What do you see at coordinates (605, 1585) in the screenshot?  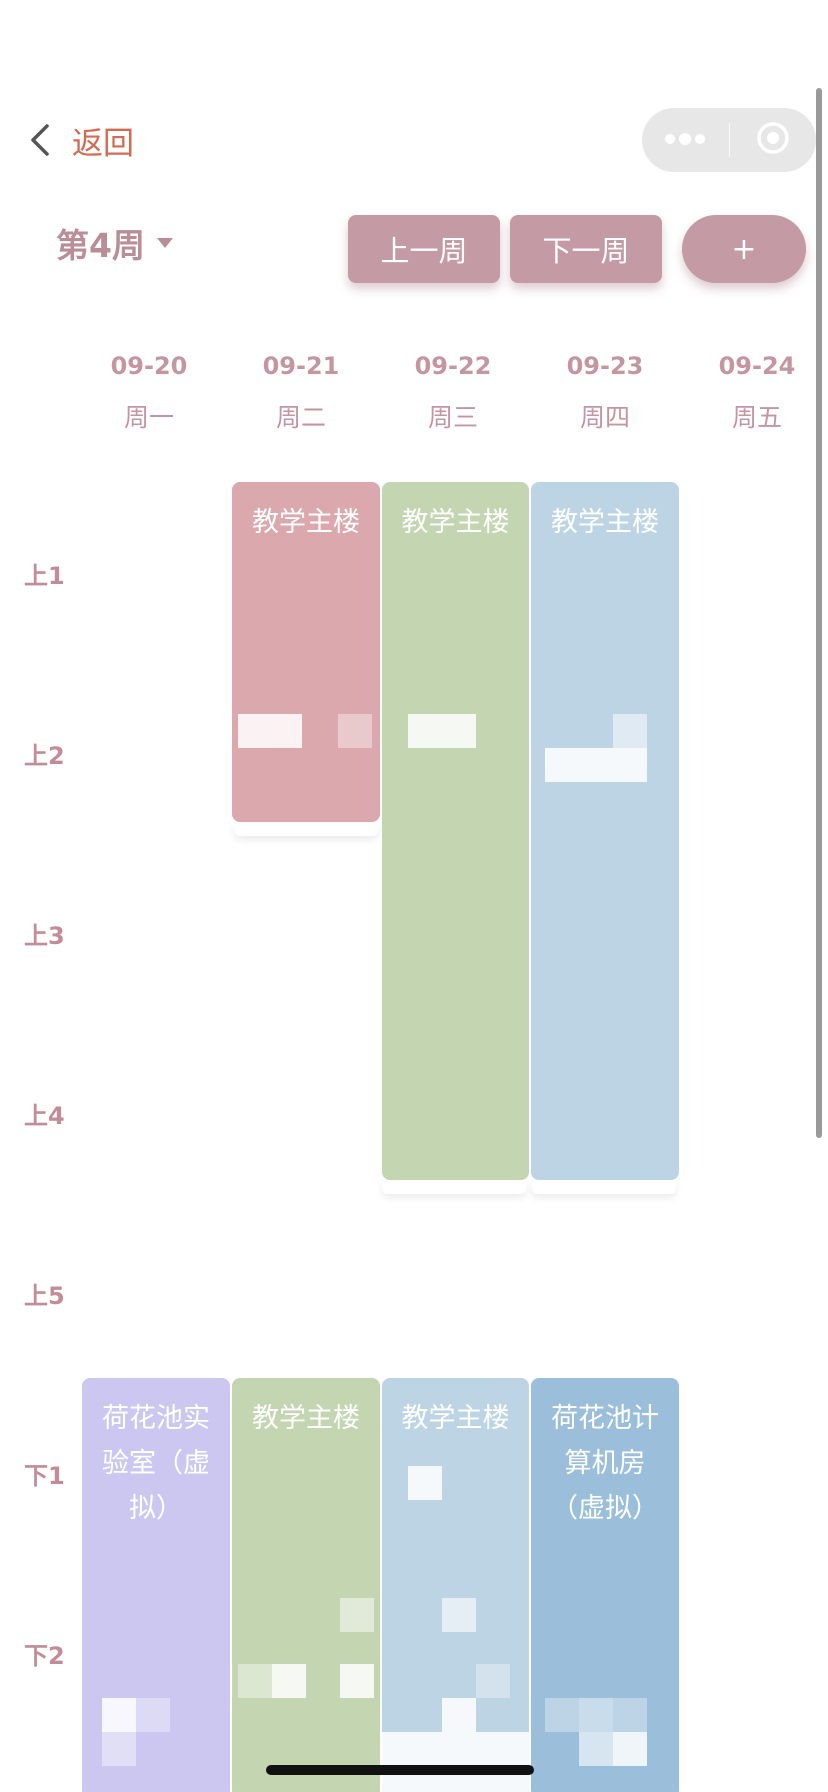 I see `course-block-thu-pm: 荷花池计算机房（虚拟）` at bounding box center [605, 1585].